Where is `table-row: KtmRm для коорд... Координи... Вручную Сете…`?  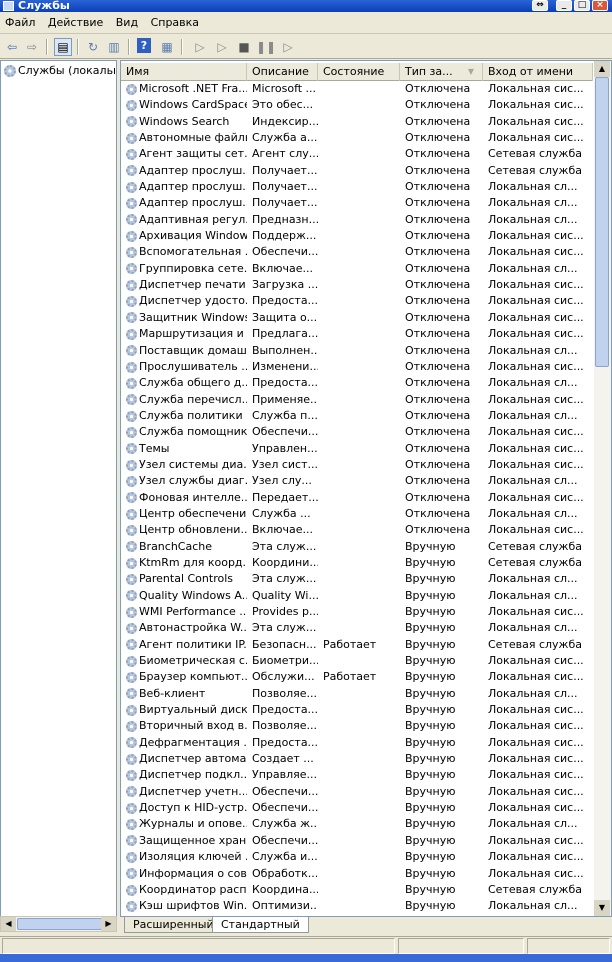
table-row: KtmRm для коорд... Координи... Вручную Сете… is located at coordinates (357, 563).